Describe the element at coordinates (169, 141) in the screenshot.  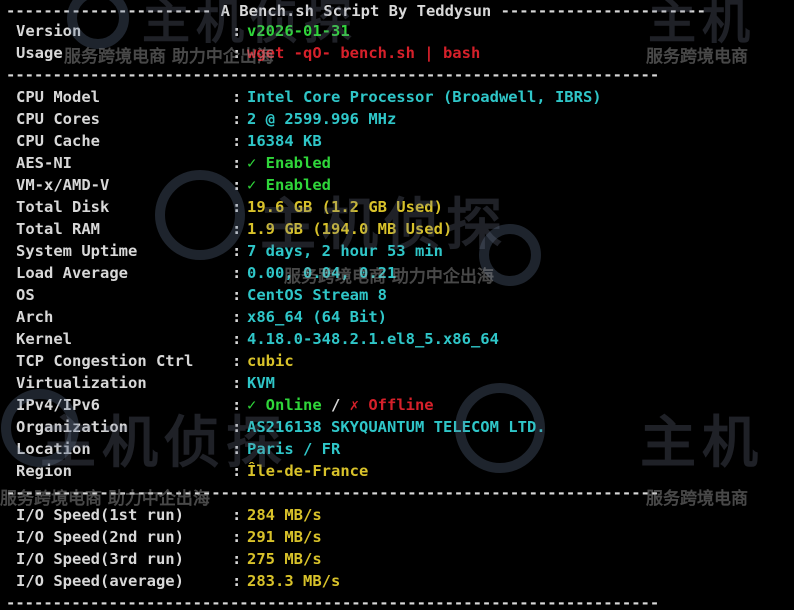
I see `system-info-row: CPU Cache:16384 KB` at that location.